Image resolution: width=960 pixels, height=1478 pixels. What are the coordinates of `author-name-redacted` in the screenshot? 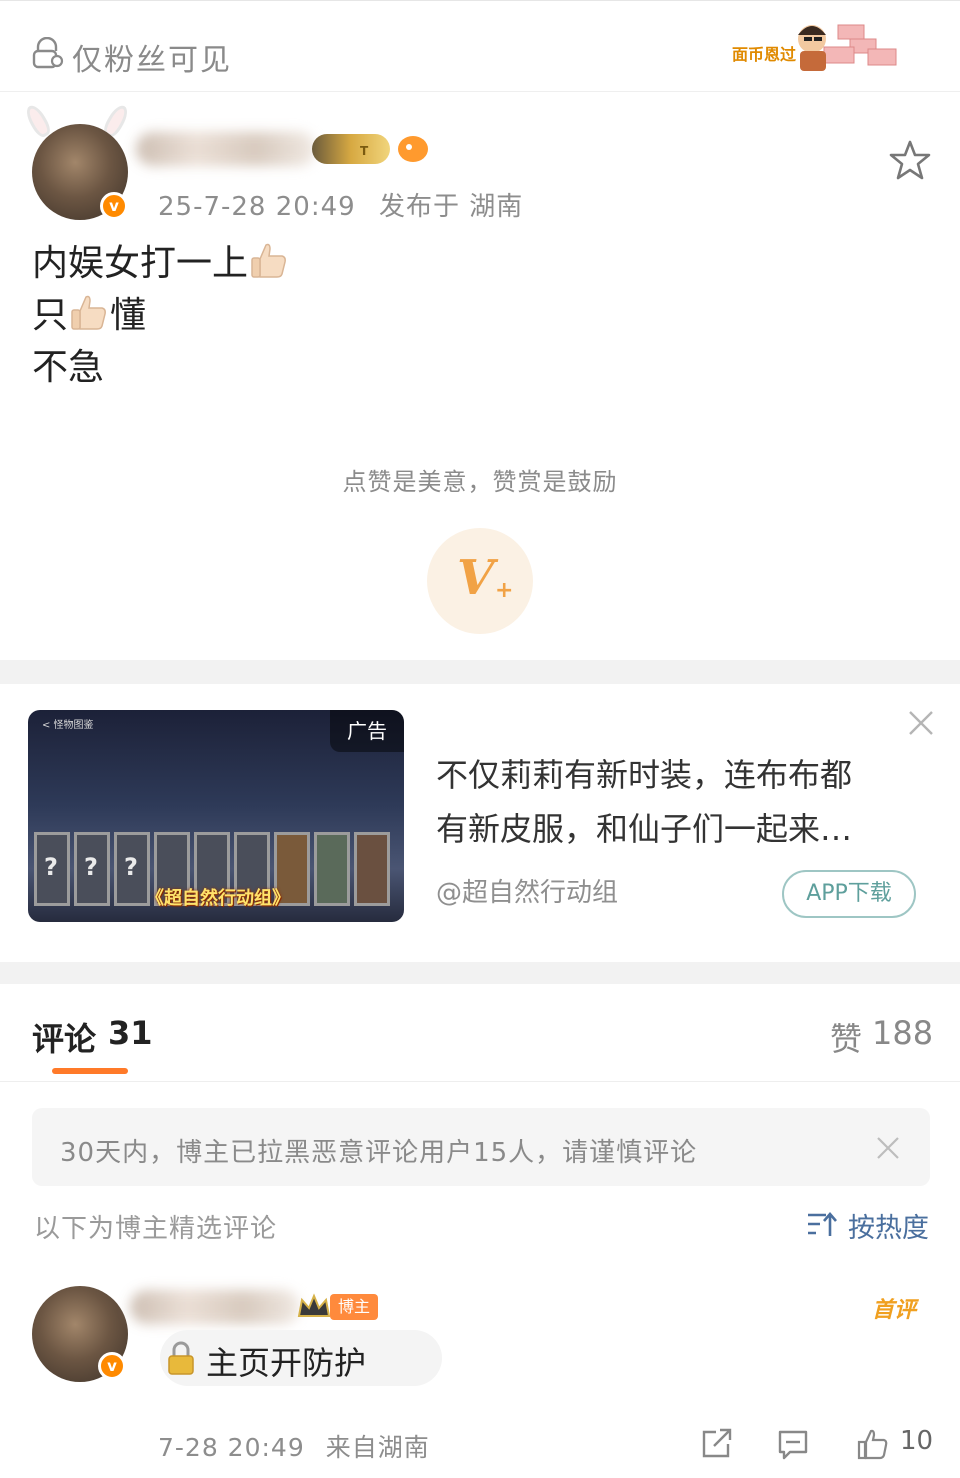 It's located at (226, 149).